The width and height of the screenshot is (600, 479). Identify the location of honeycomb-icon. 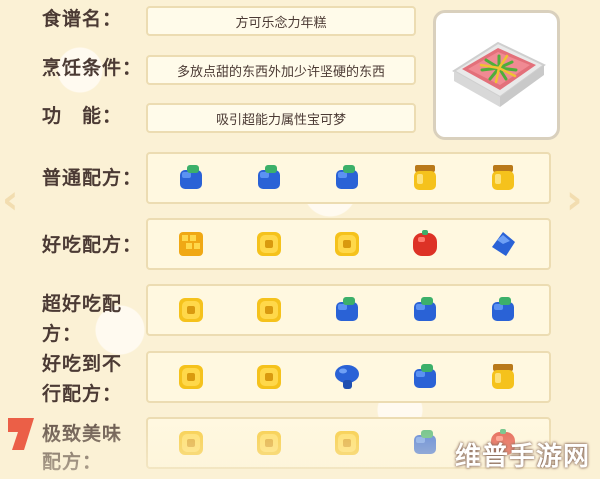
(191, 244).